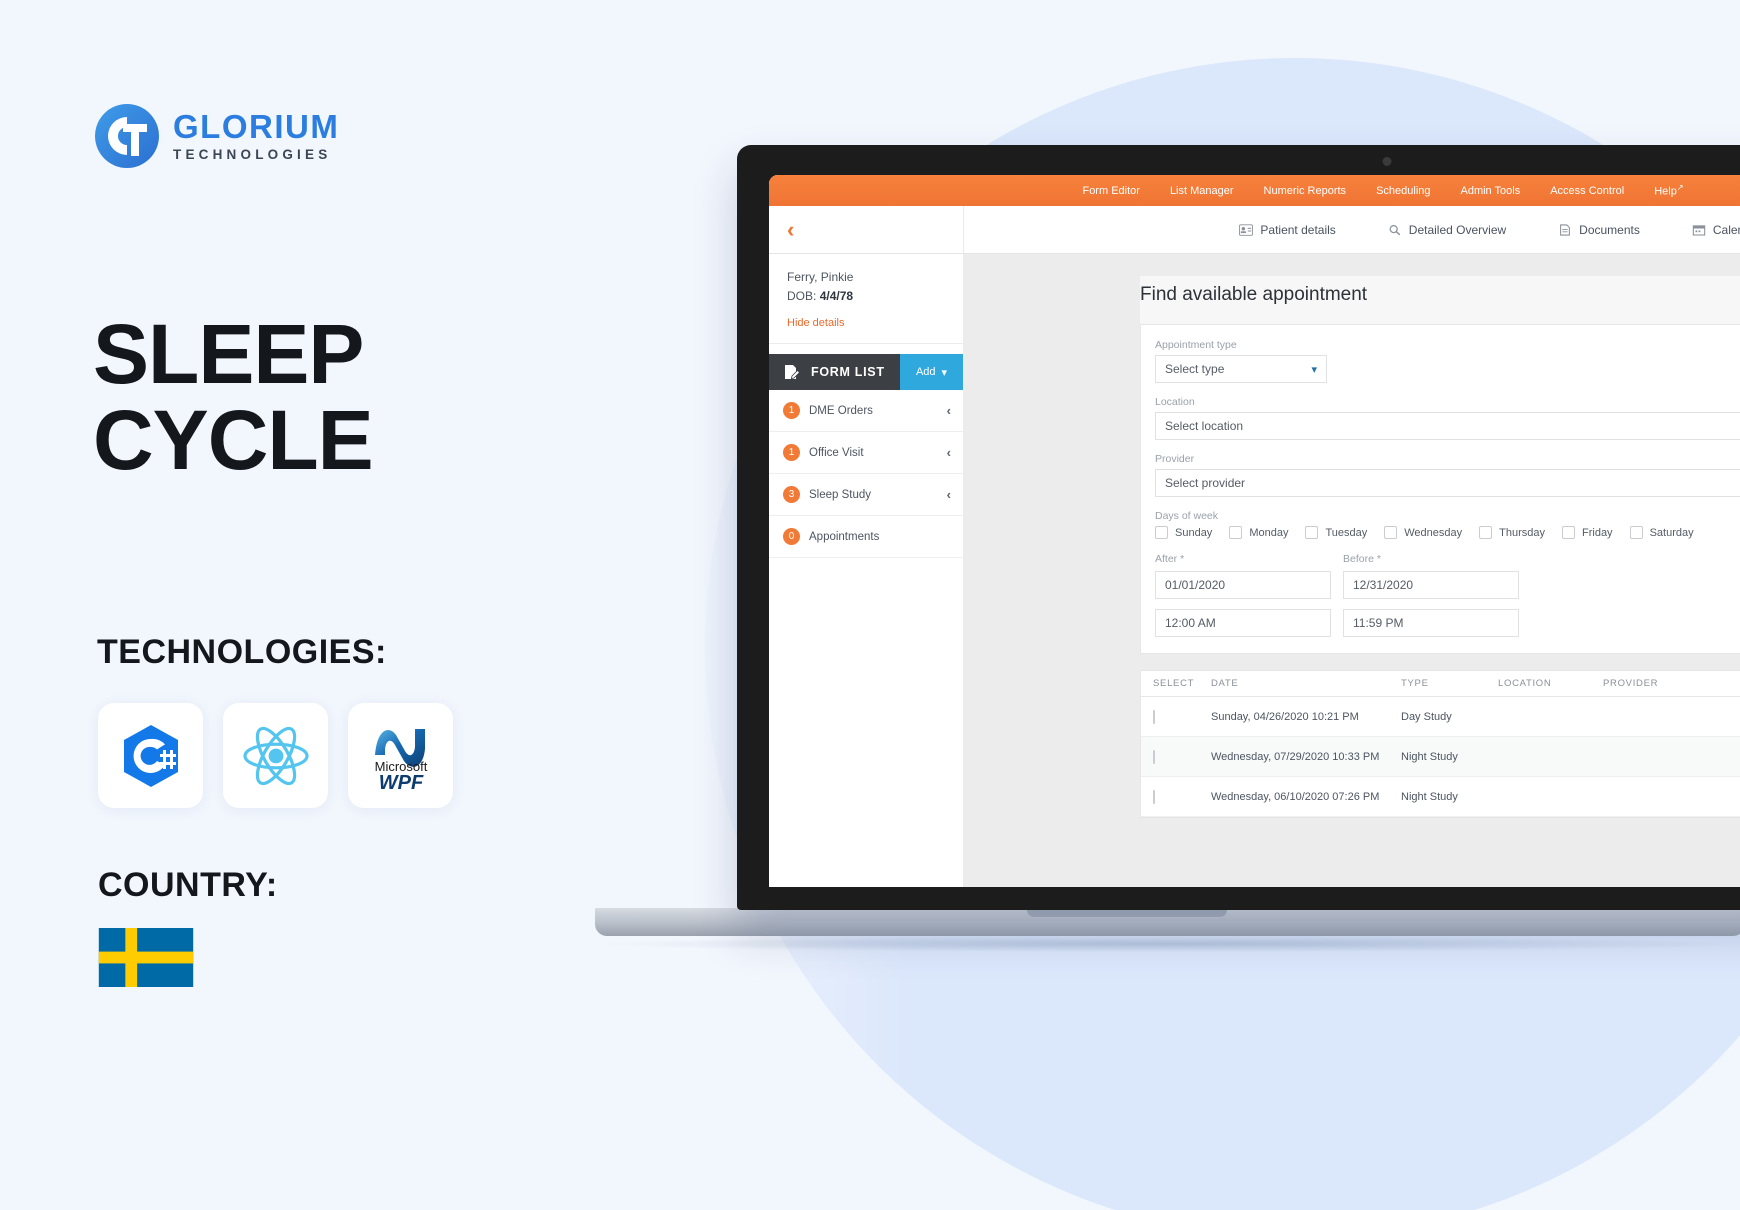  What do you see at coordinates (1525, 683) in the screenshot?
I see `column-header-location: LOCATION` at bounding box center [1525, 683].